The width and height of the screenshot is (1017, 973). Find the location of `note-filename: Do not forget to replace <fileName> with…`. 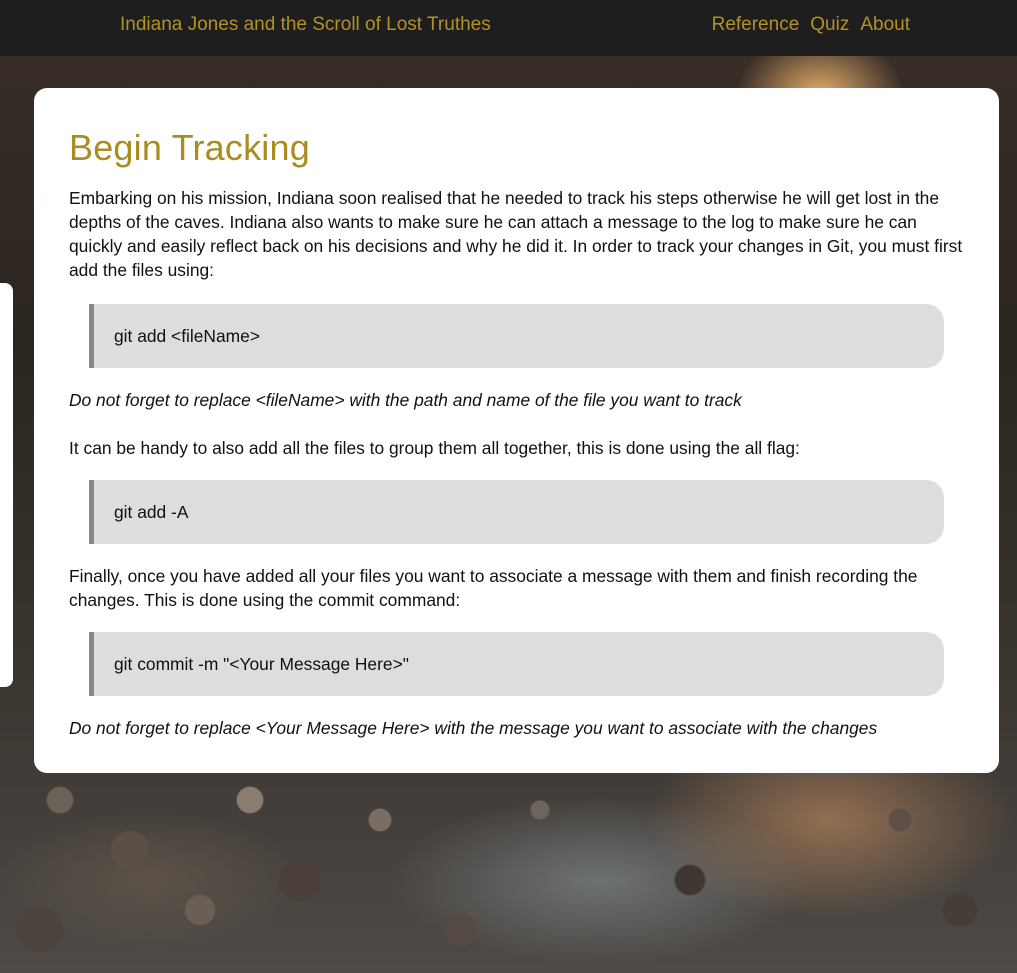

note-filename: Do not forget to replace <fileName> with… is located at coordinates (405, 400).